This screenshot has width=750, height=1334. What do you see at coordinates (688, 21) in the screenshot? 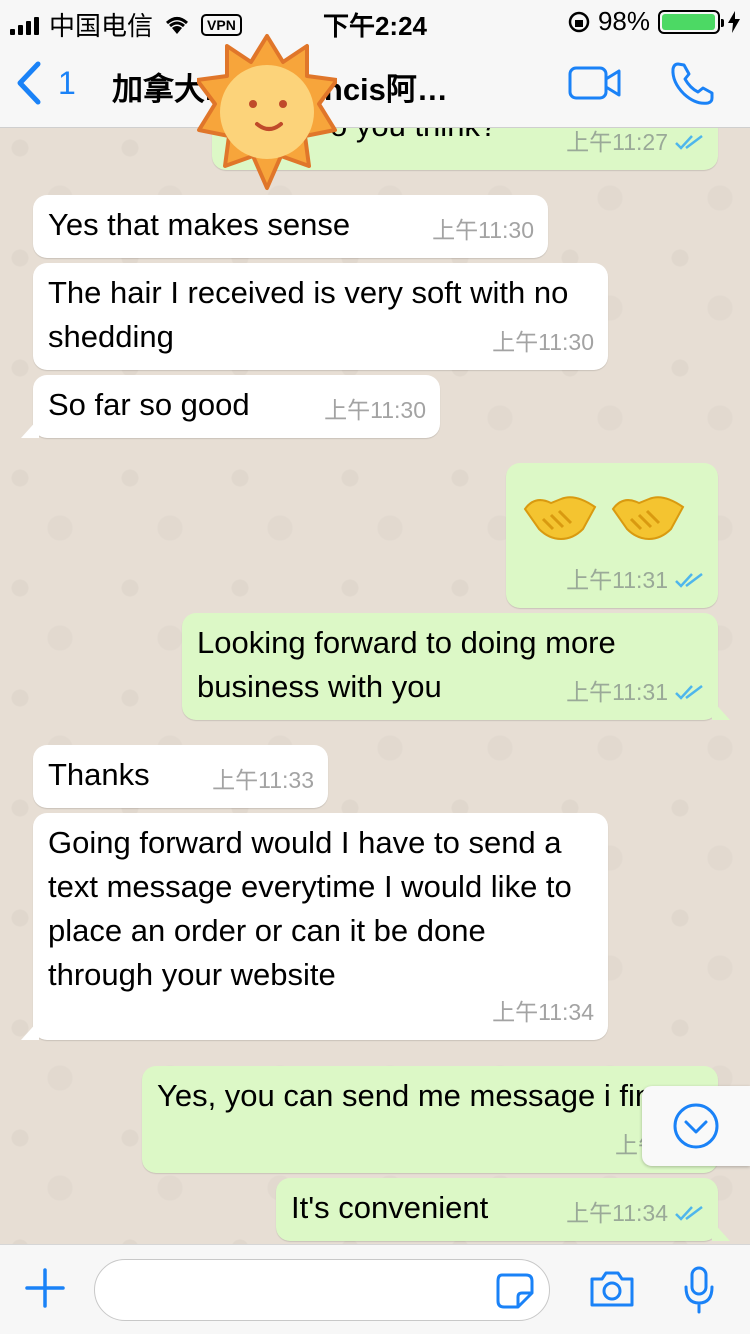
I see `battery-fill` at bounding box center [688, 21].